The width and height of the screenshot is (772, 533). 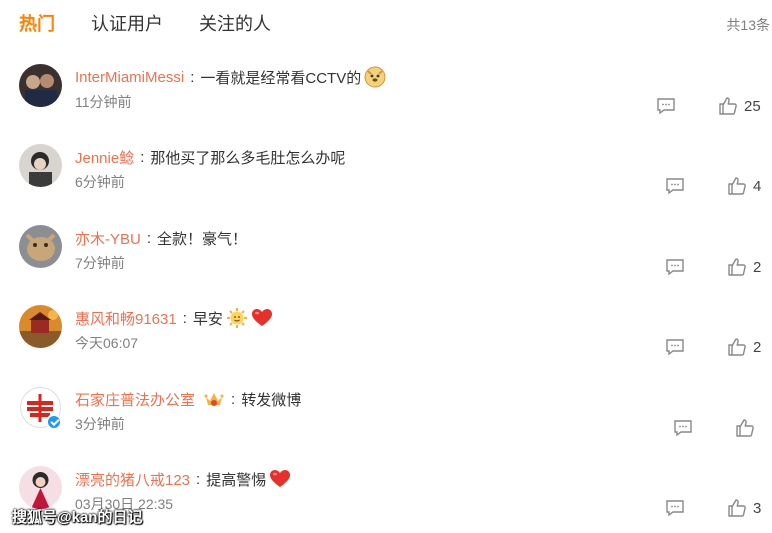 I want to click on comment-time: 今天06:07, so click(x=107, y=343).